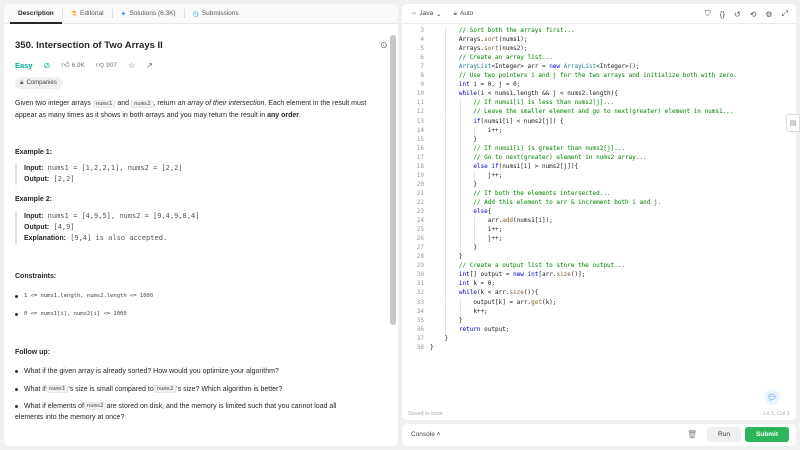  What do you see at coordinates (471, 329) in the screenshot?
I see `code-token: return` at bounding box center [471, 329].